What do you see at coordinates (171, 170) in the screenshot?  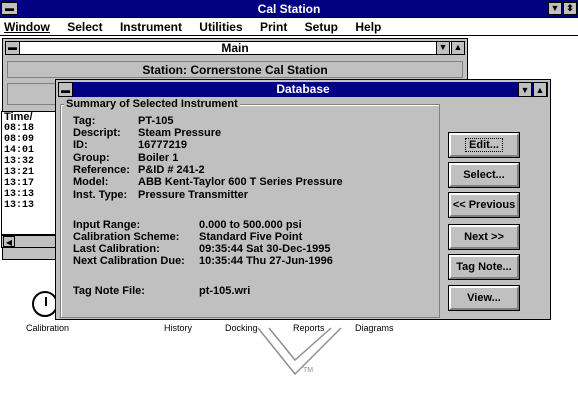 I see `field-reference-value: P&ID # 241-2` at bounding box center [171, 170].